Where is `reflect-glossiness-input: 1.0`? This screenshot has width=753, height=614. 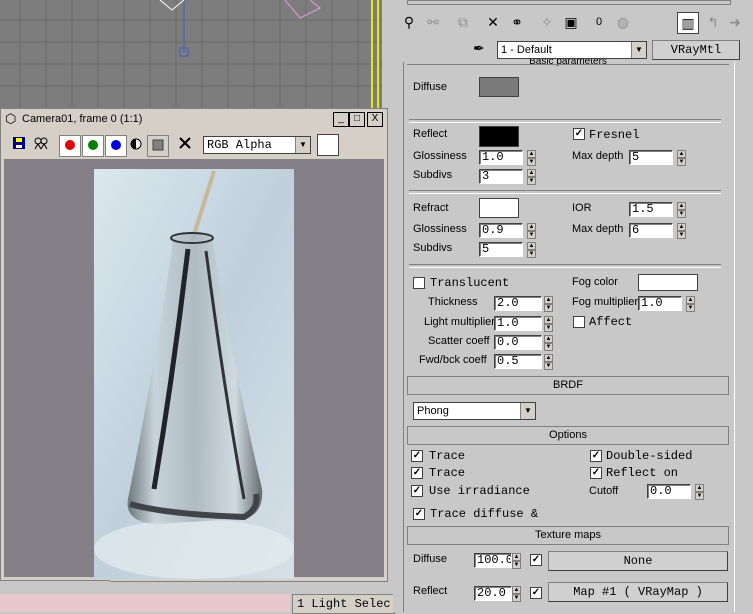
reflect-glossiness-input: 1.0 is located at coordinates (501, 157).